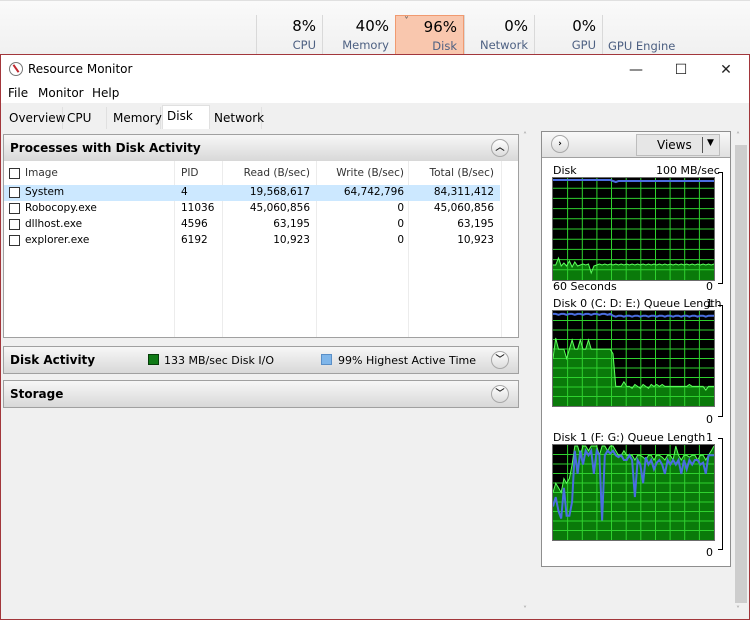  What do you see at coordinates (500, 148) in the screenshot?
I see `collapse-up-icon: ︿` at bounding box center [500, 148].